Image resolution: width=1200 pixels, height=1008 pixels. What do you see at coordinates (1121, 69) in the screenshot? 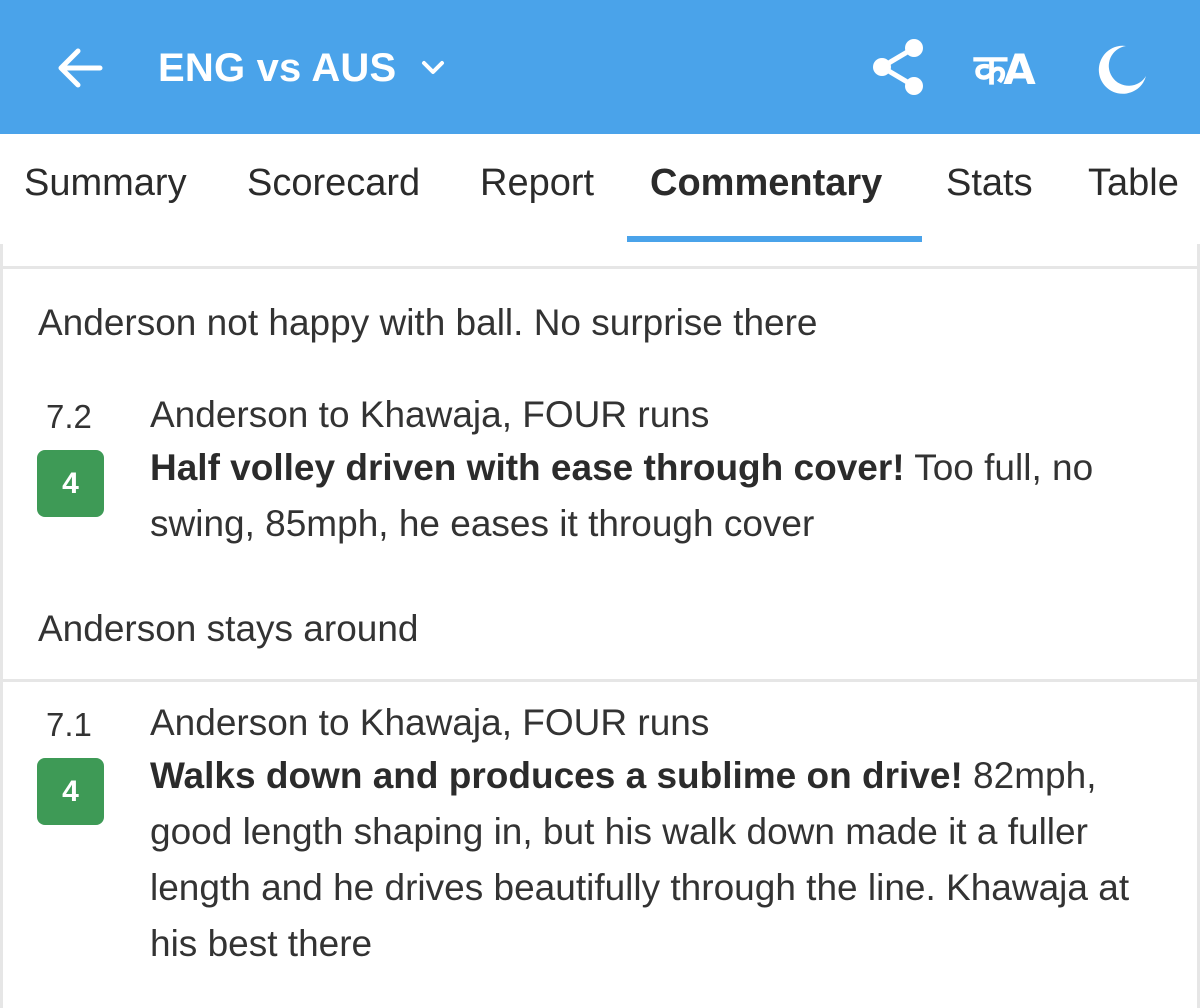
I see `moon-icon` at bounding box center [1121, 69].